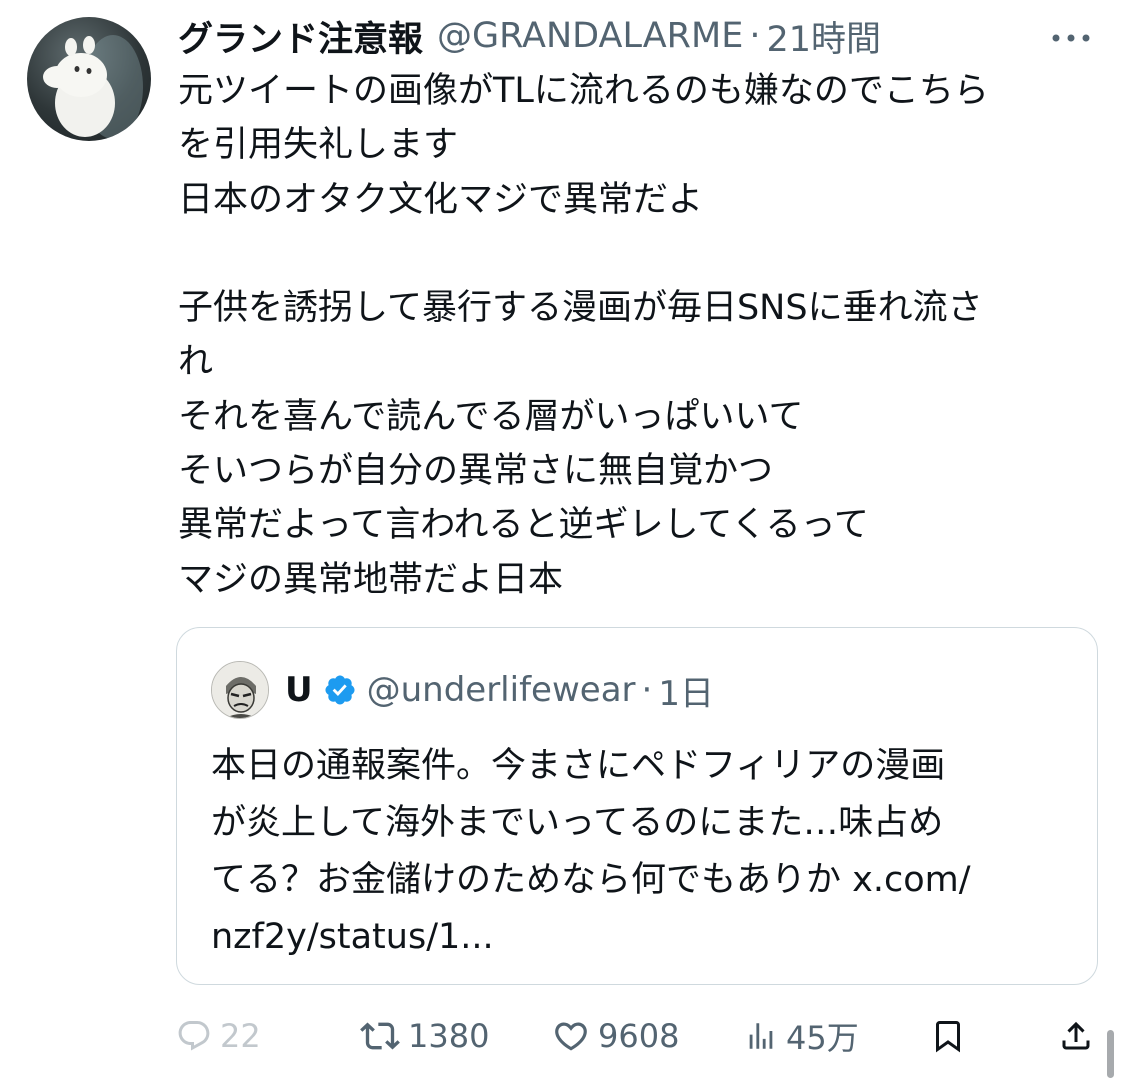 This screenshot has width=1125, height=1085. I want to click on like-button: 9608, so click(615, 1036).